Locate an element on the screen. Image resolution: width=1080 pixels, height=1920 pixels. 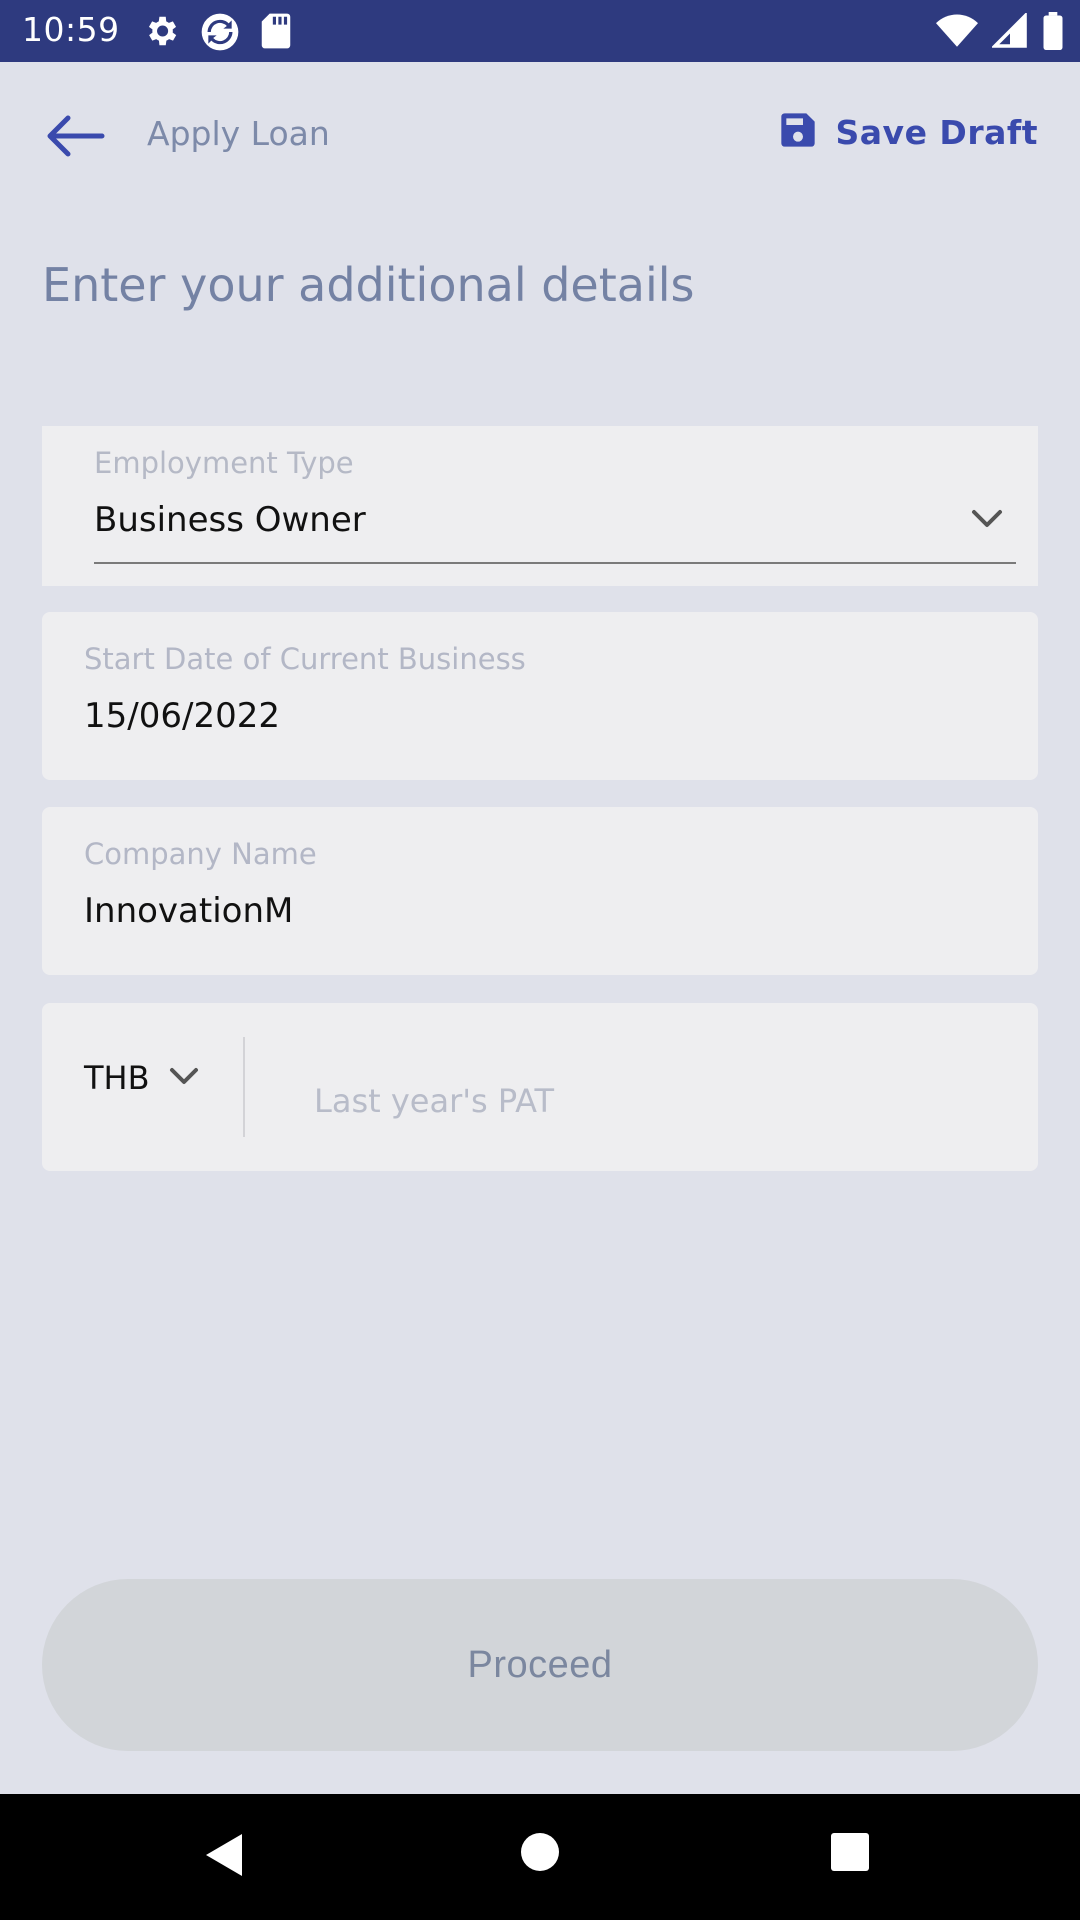
app-header: Apply Loan Save Draft is located at coordinates (540, 137).